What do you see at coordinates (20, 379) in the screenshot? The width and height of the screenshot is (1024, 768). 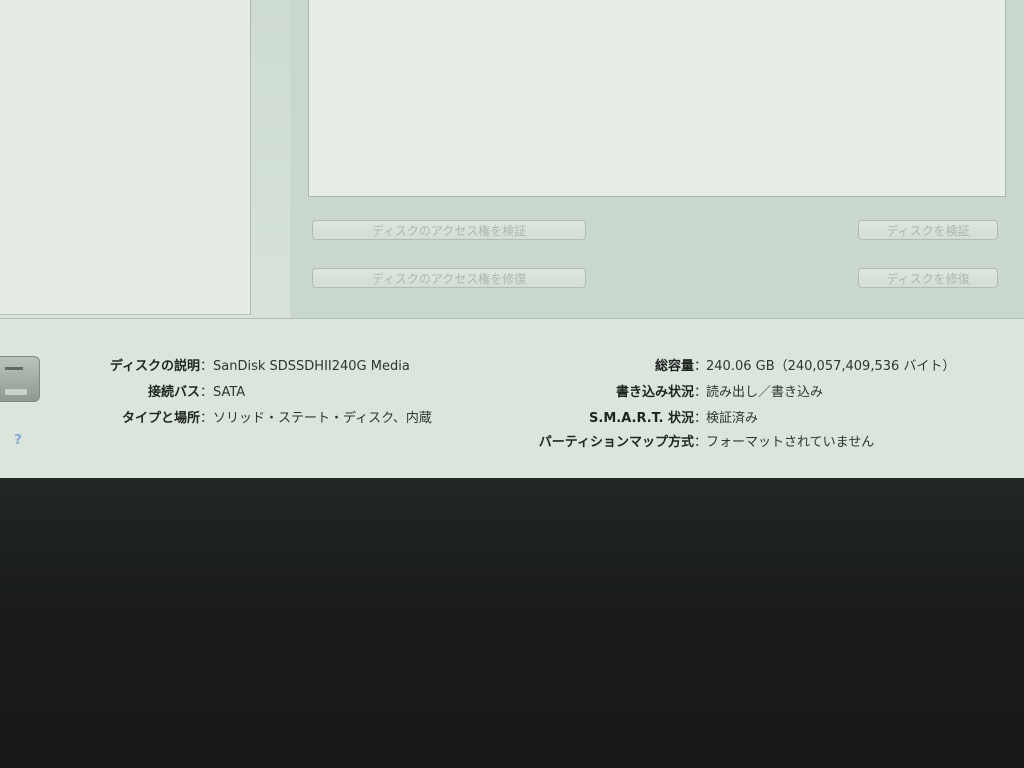 I see `internal-disk-icon` at bounding box center [20, 379].